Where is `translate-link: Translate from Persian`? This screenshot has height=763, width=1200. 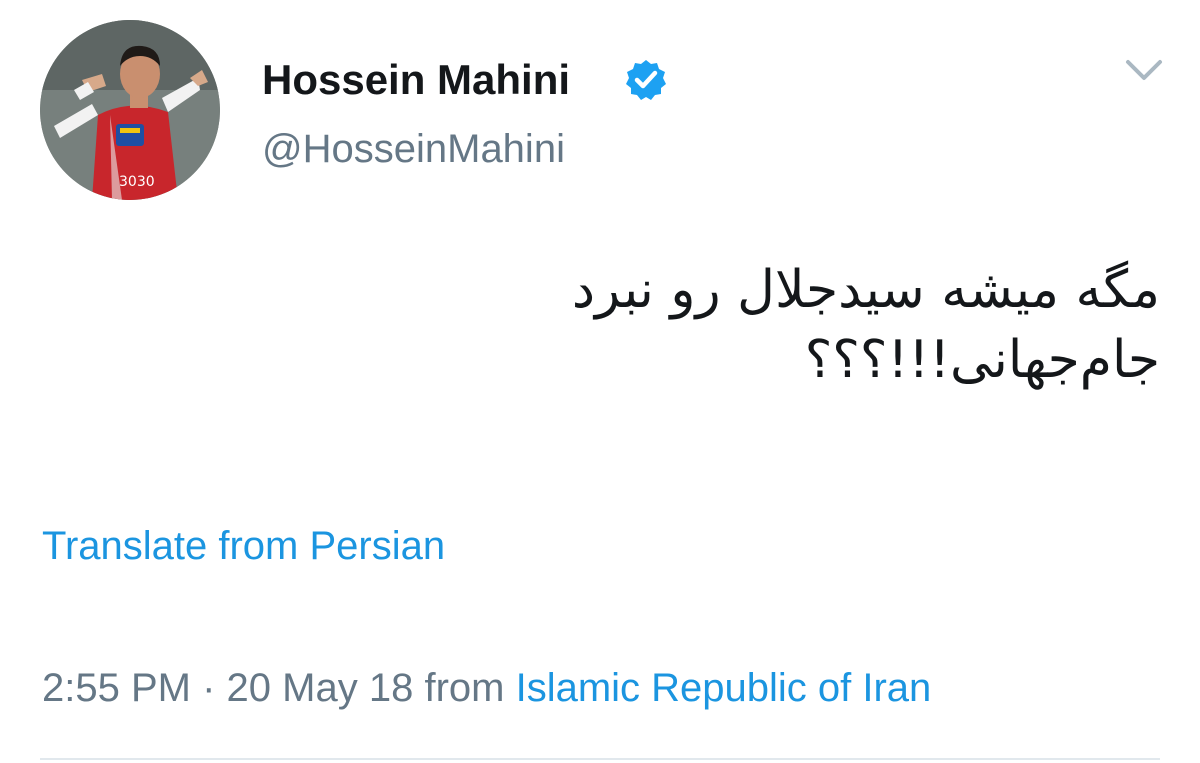
translate-link: Translate from Persian is located at coordinates (243, 546).